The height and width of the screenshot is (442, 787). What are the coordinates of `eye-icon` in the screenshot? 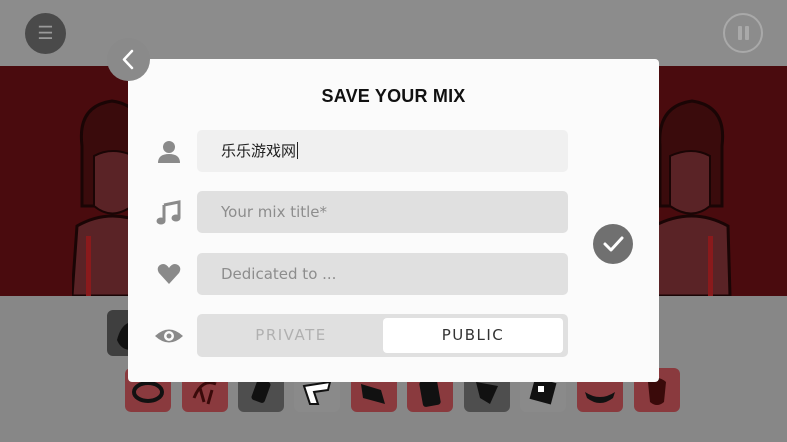 It's located at (169, 336).